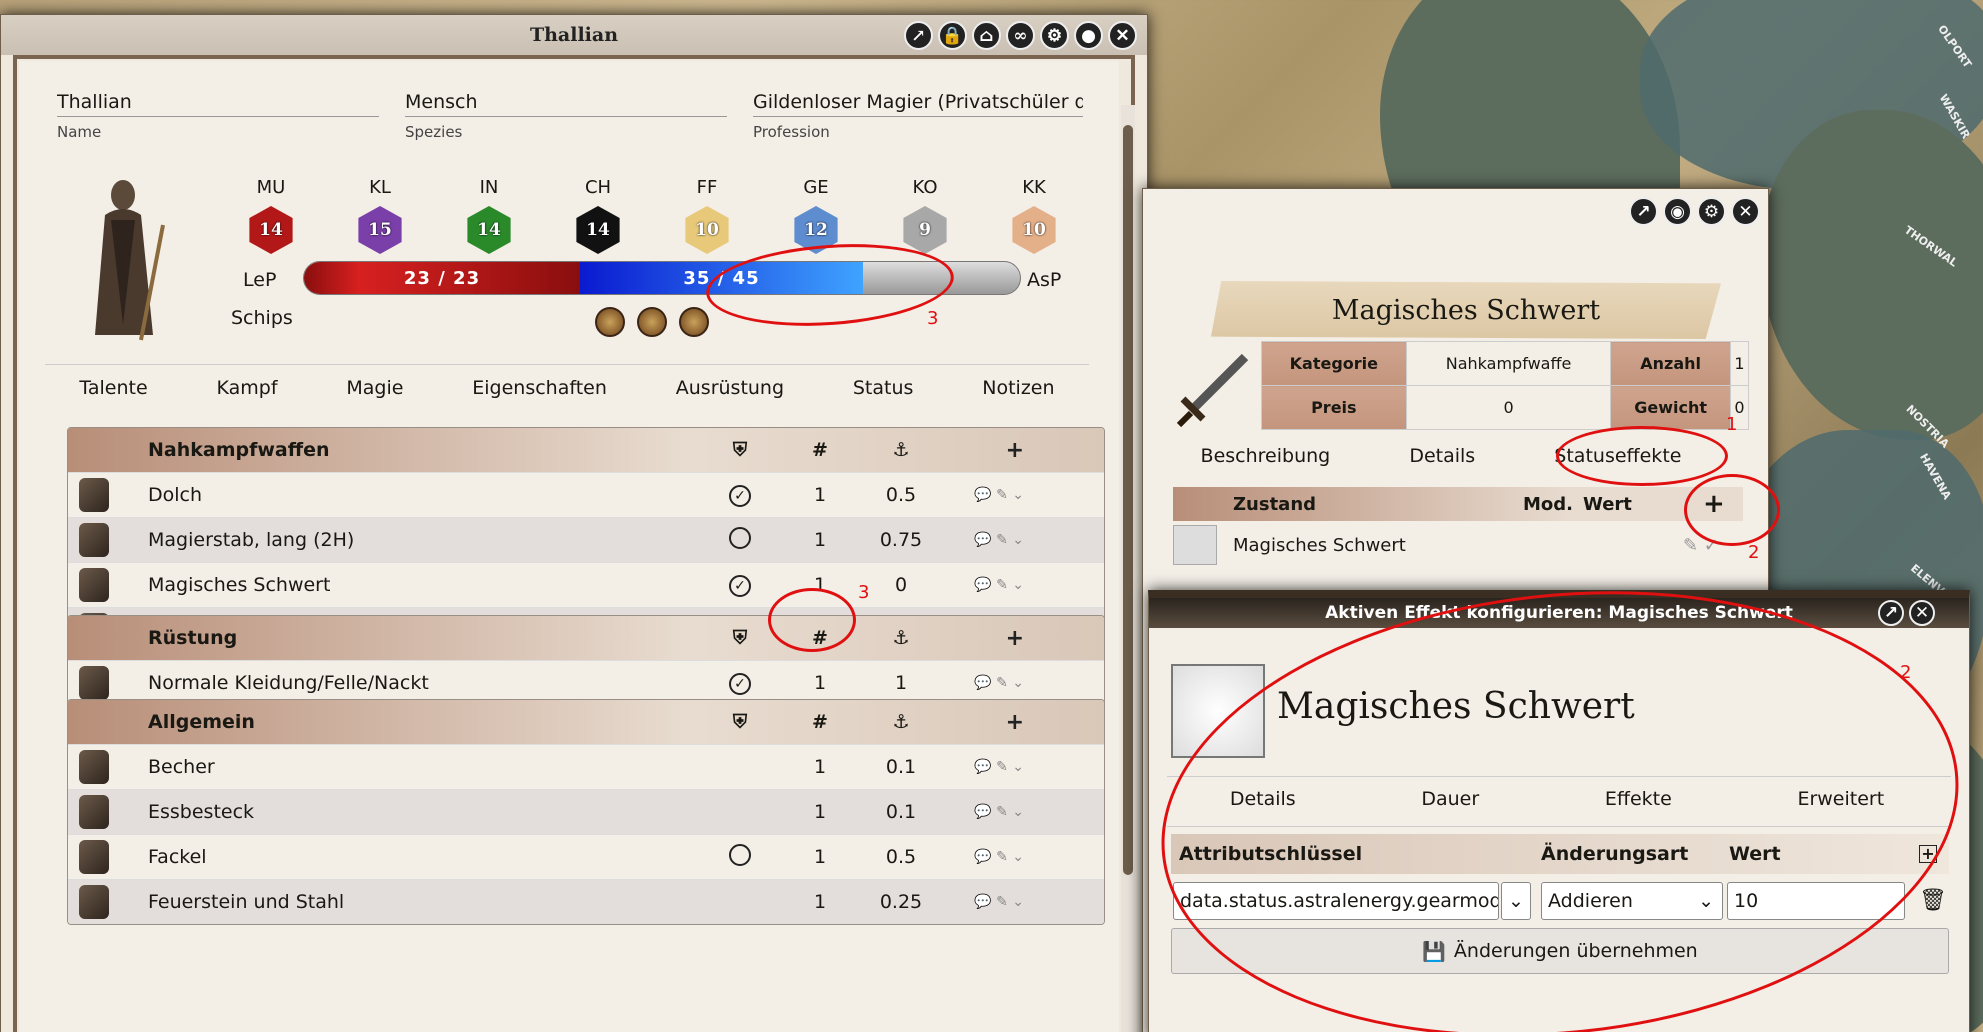 The height and width of the screenshot is (1032, 1983). What do you see at coordinates (730, 388) in the screenshot?
I see `tab-ausrüstung: Ausrüstung` at bounding box center [730, 388].